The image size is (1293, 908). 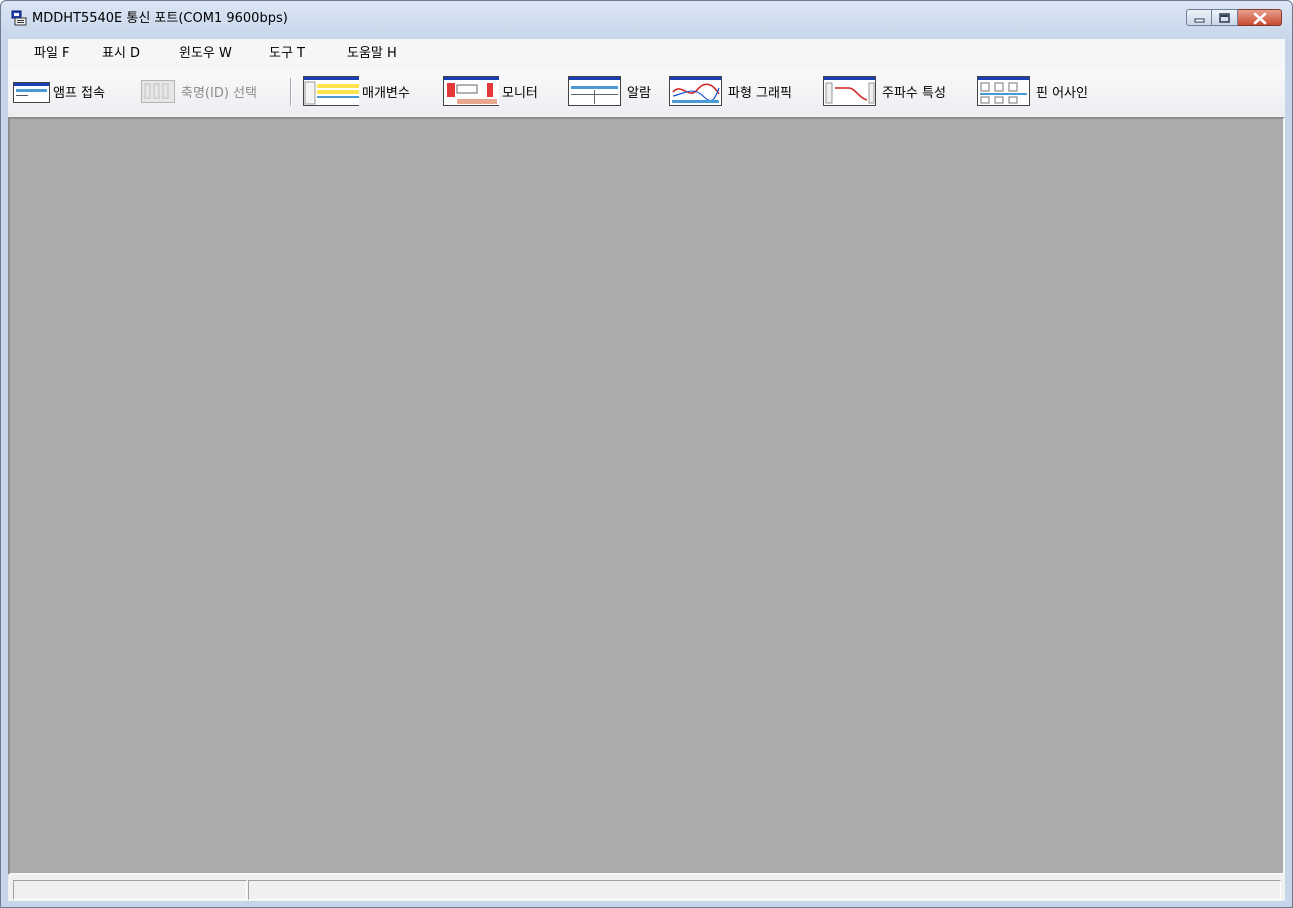 I want to click on alarm-icon, so click(x=594, y=91).